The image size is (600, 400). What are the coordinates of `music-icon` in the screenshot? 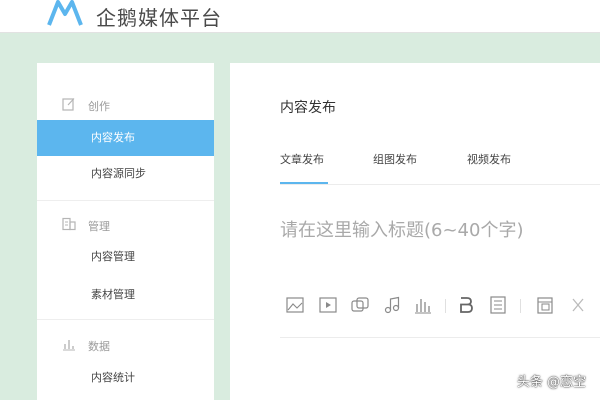 It's located at (392, 305).